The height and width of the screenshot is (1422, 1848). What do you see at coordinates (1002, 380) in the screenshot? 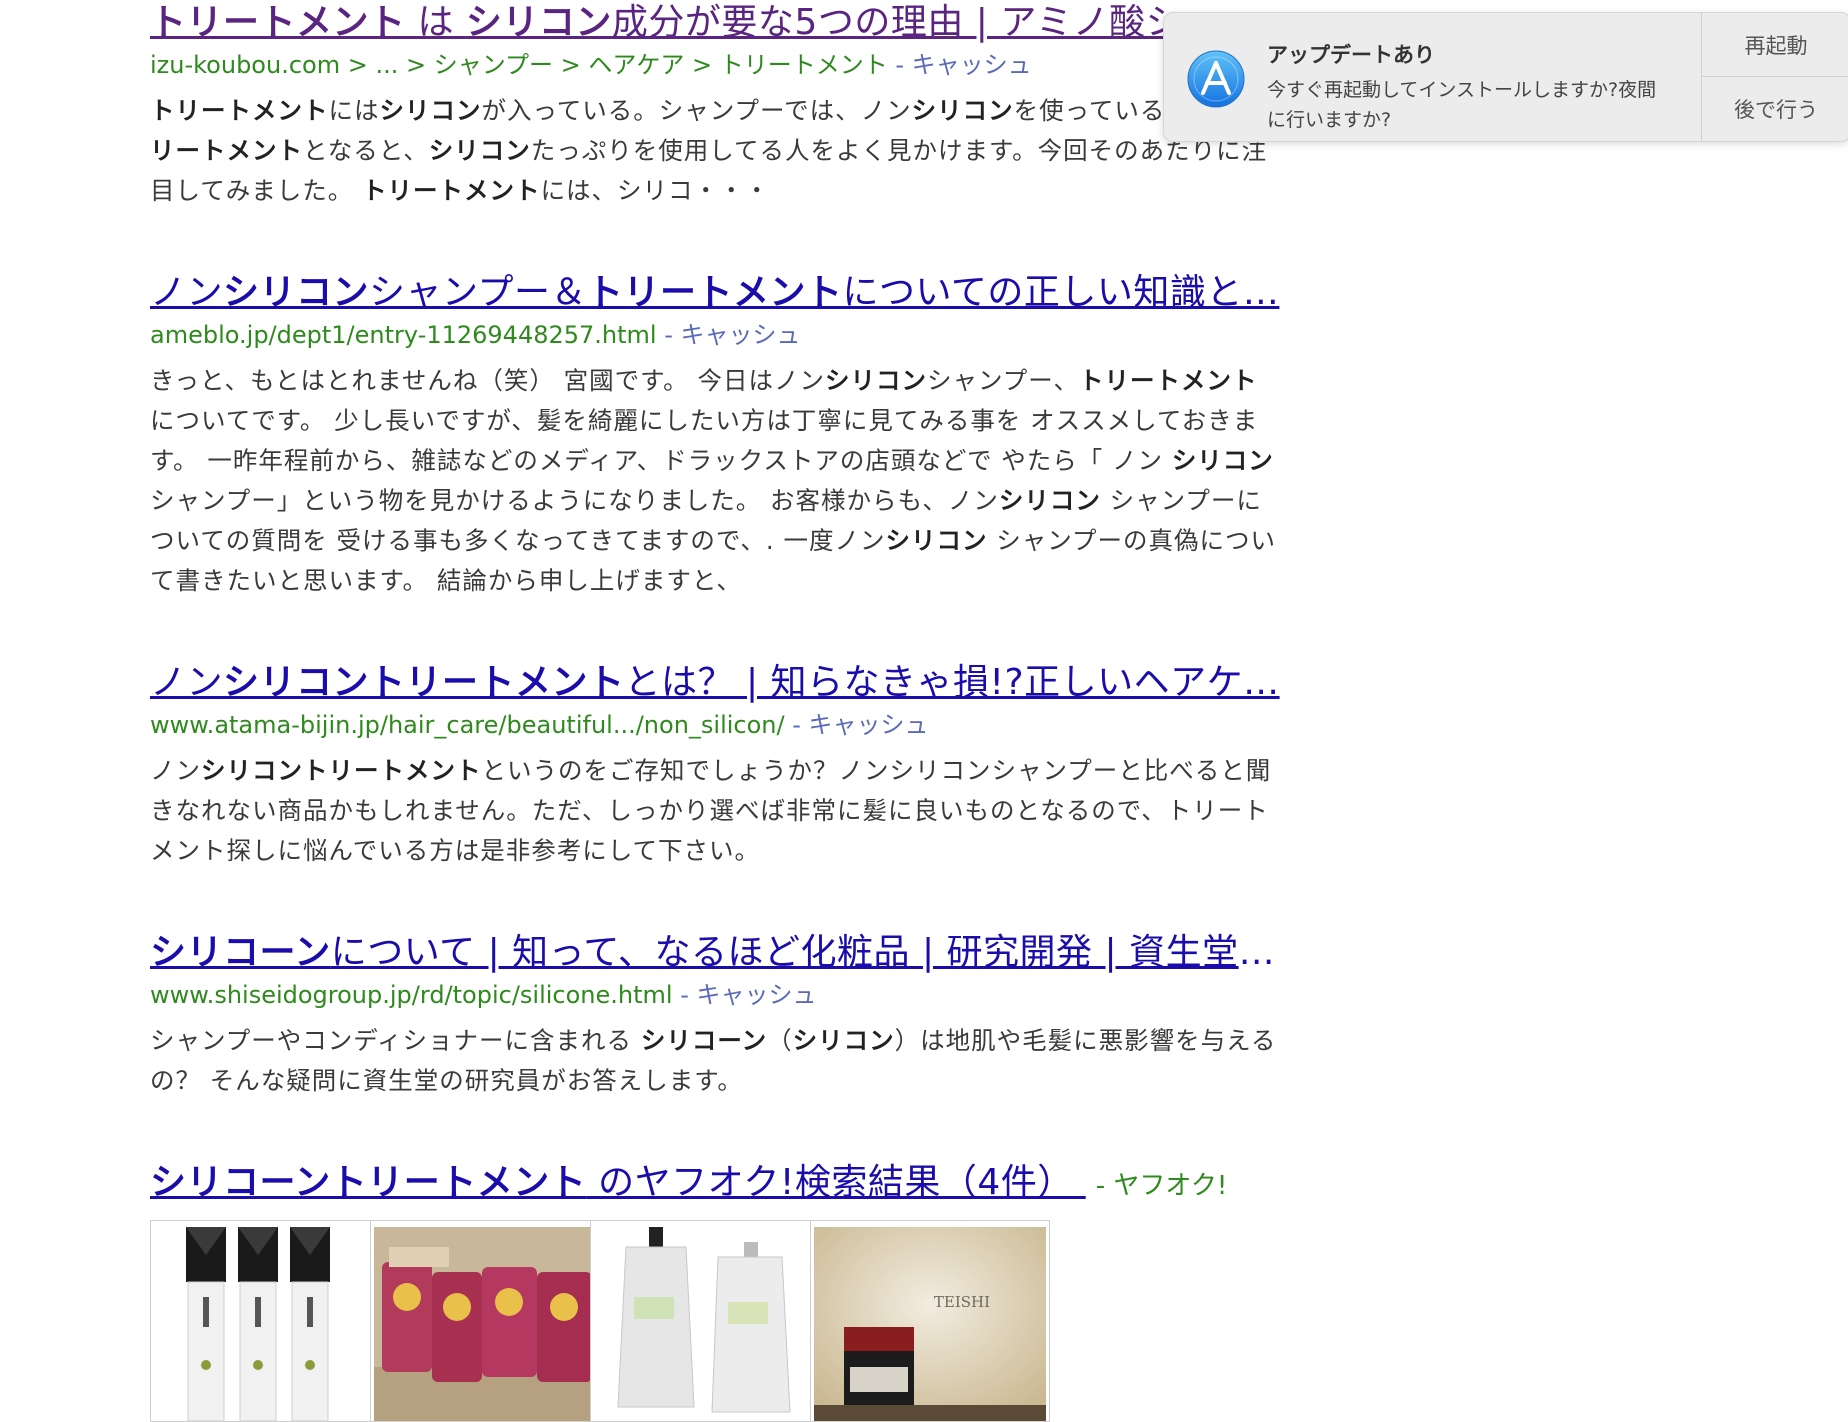
I see `text-segment: シャンプー、` at bounding box center [1002, 380].